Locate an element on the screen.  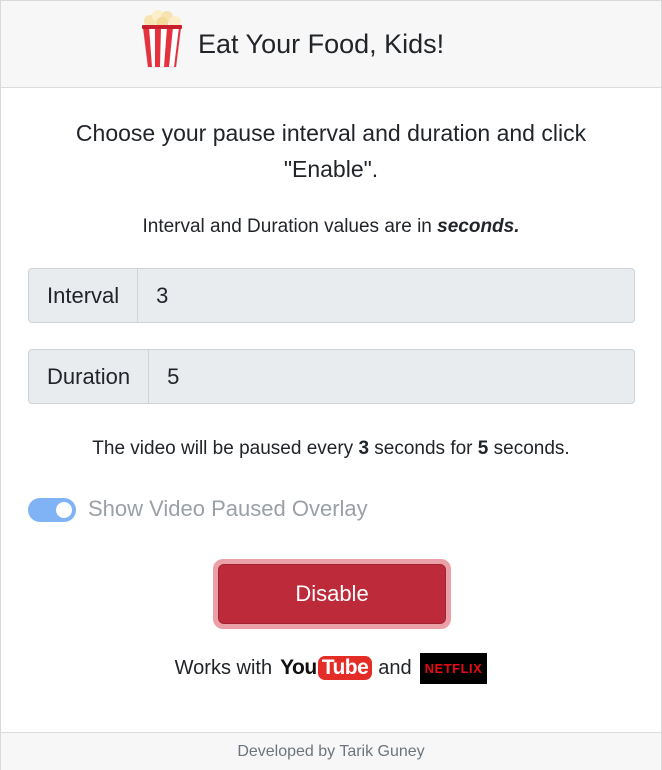
youtube-logo-you: You is located at coordinates (298, 667).